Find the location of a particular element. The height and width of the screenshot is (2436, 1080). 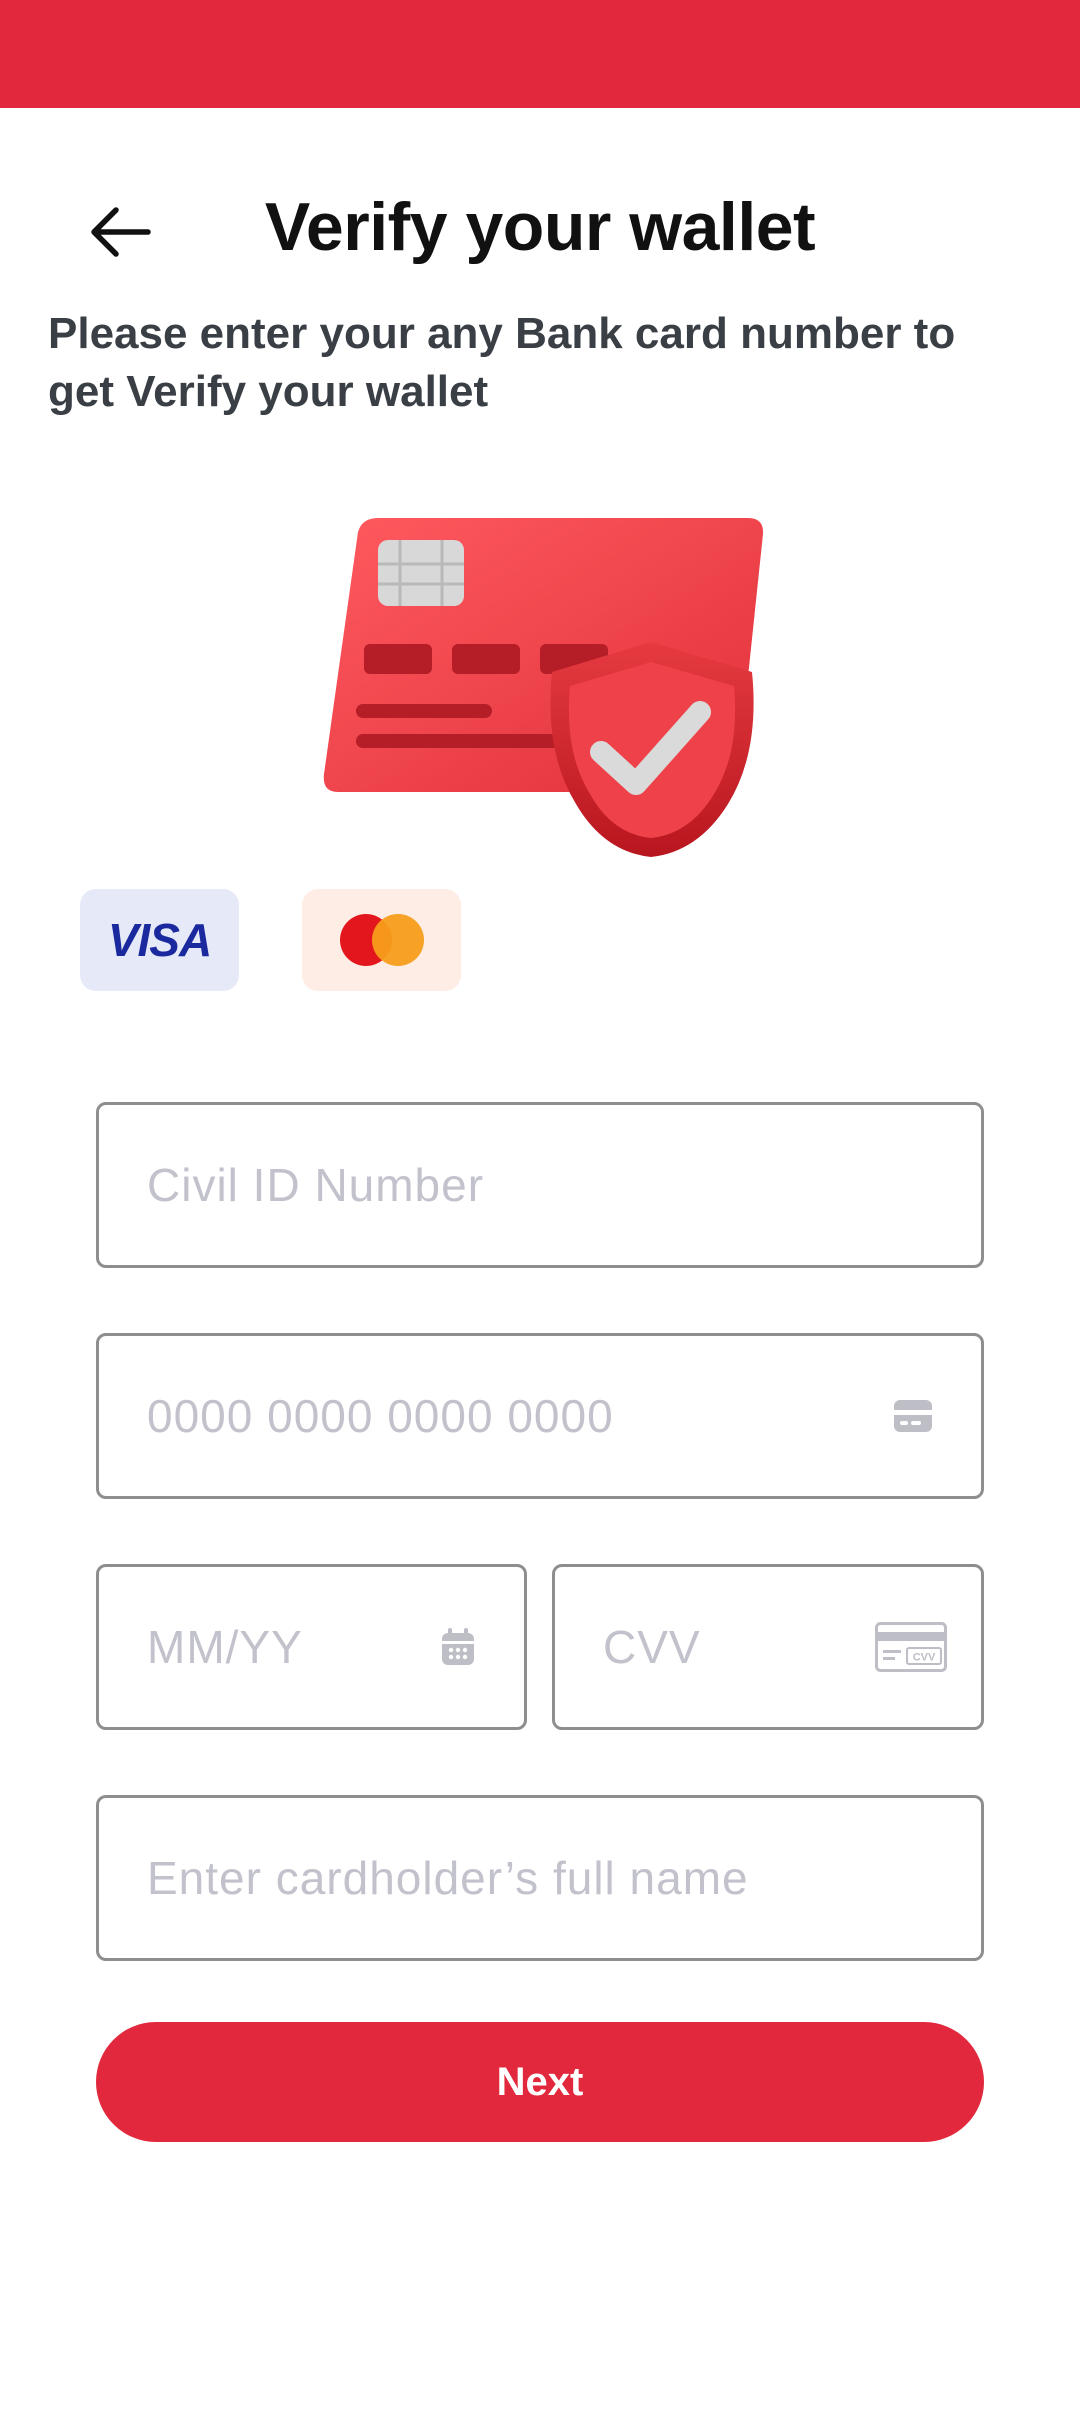

civil-id-input is located at coordinates (540, 1185).